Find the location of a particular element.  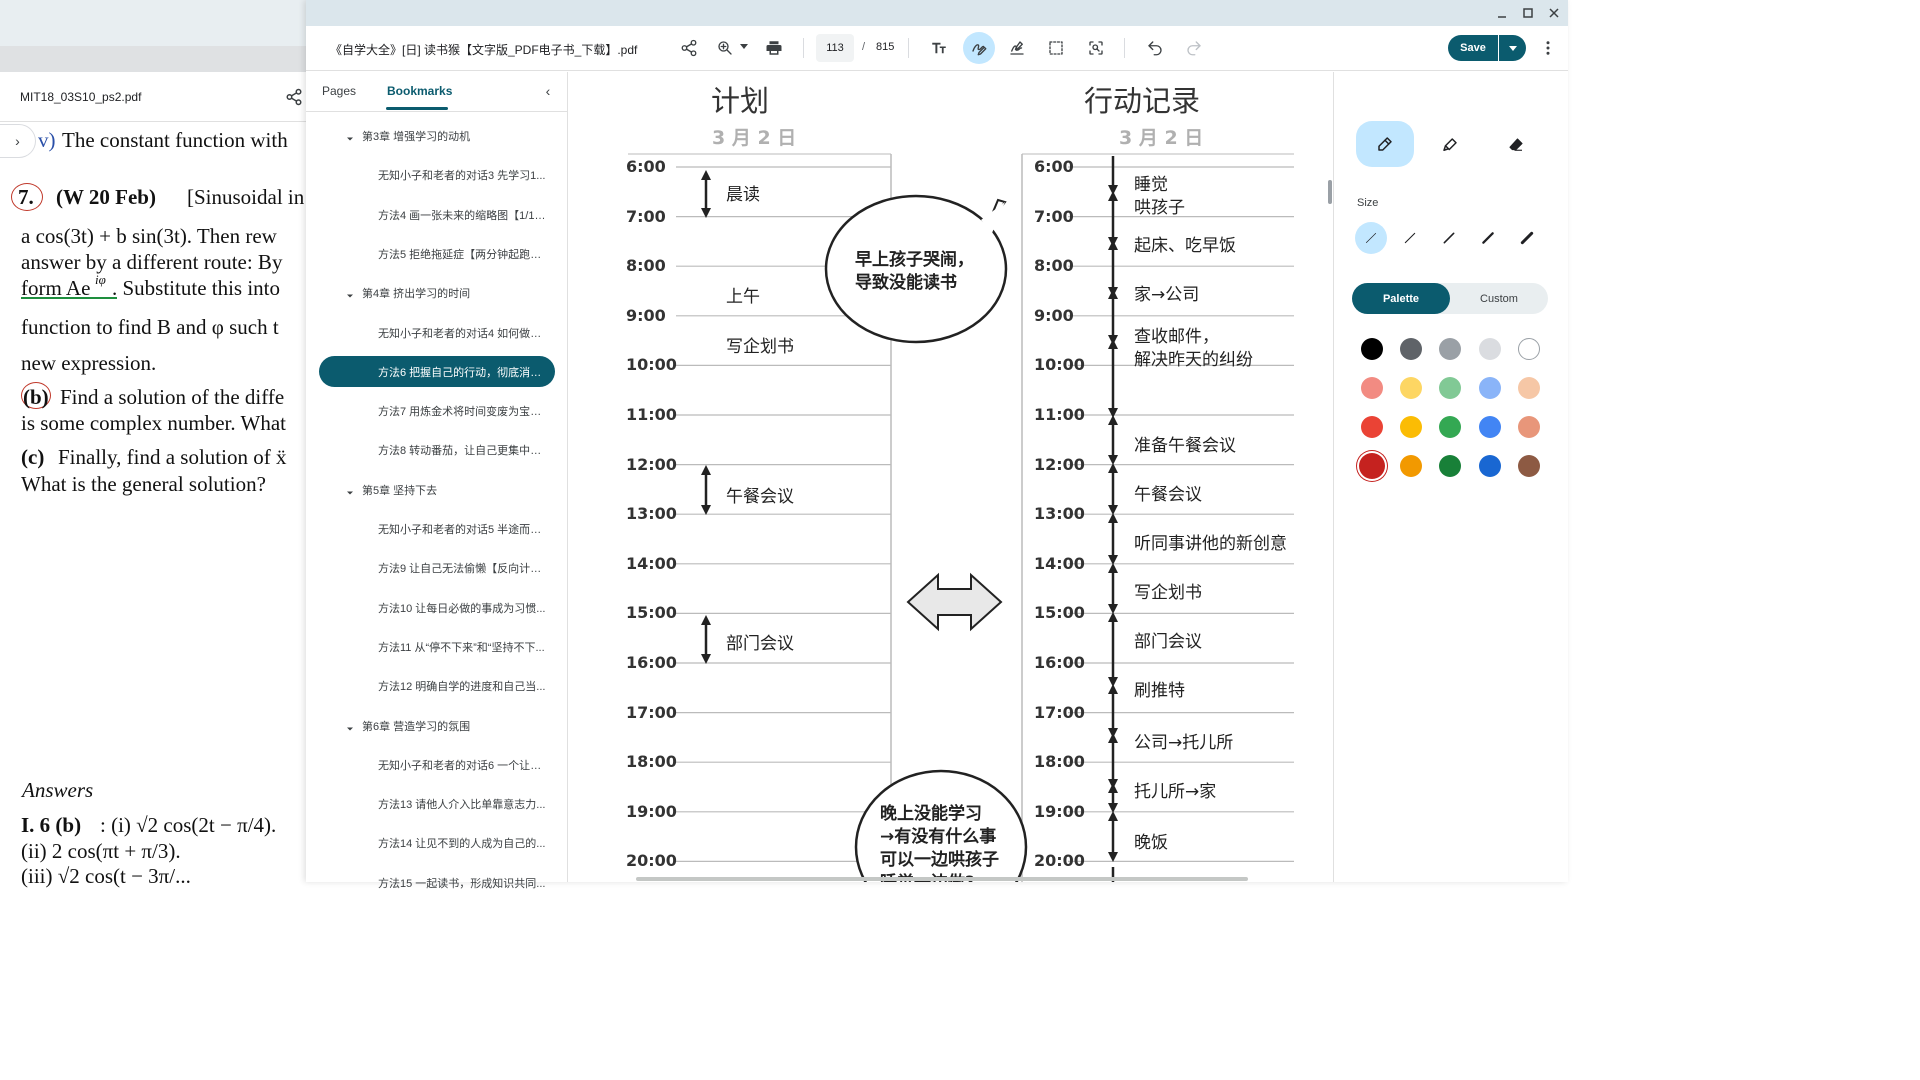

record-daycare: 公司→托儿所 is located at coordinates (1184, 743).